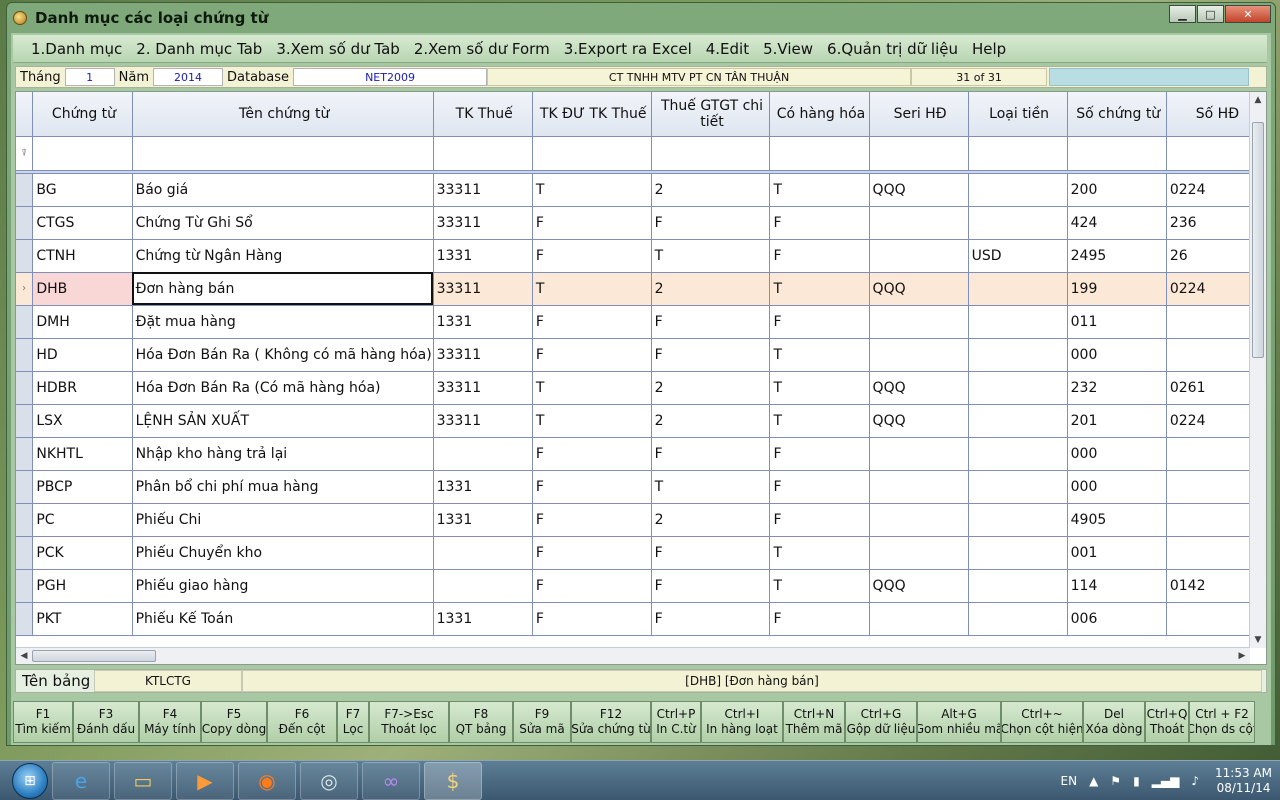 This screenshot has height=800, width=1280. I want to click on cell-code: LSX, so click(82, 421).